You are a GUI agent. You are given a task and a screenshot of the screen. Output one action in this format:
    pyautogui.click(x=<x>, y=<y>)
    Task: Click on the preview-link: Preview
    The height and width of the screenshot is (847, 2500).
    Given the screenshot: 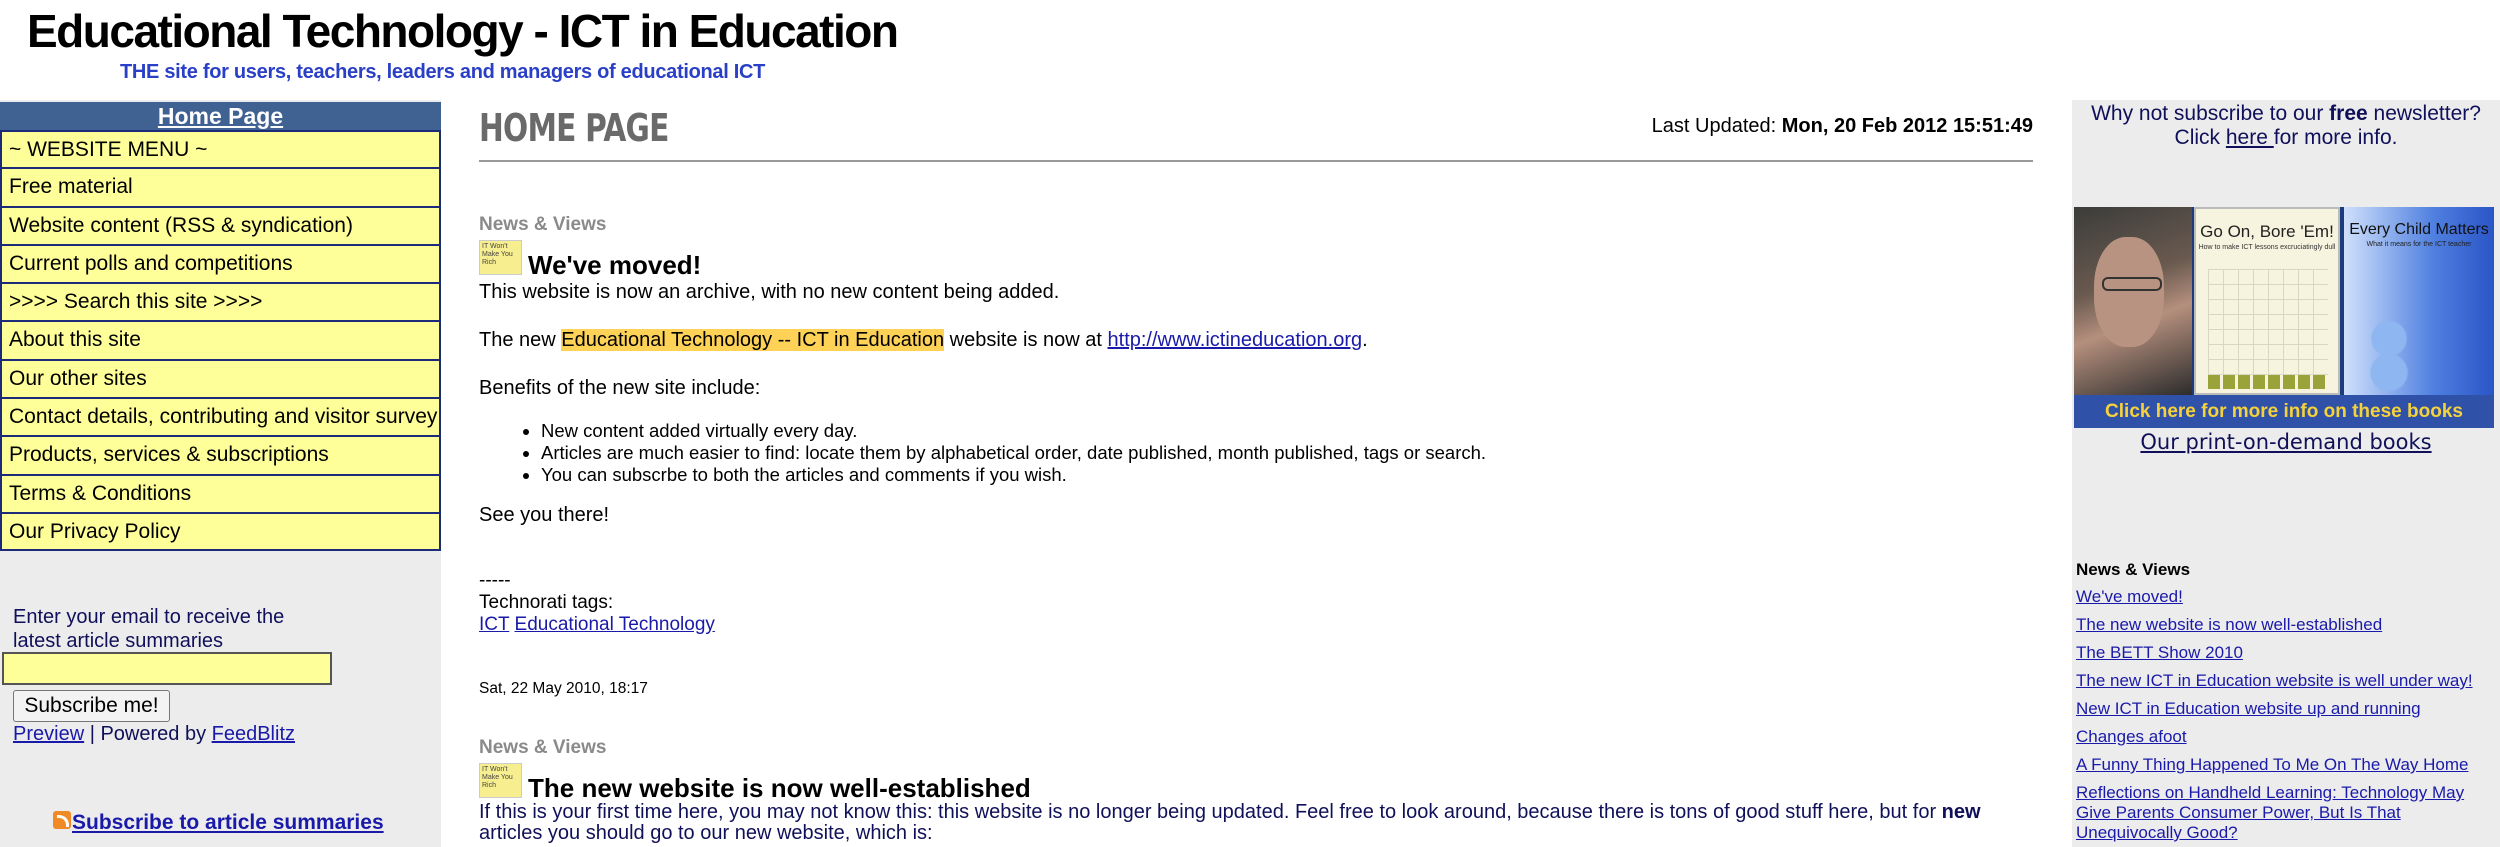 What is the action you would take?
    pyautogui.click(x=48, y=734)
    